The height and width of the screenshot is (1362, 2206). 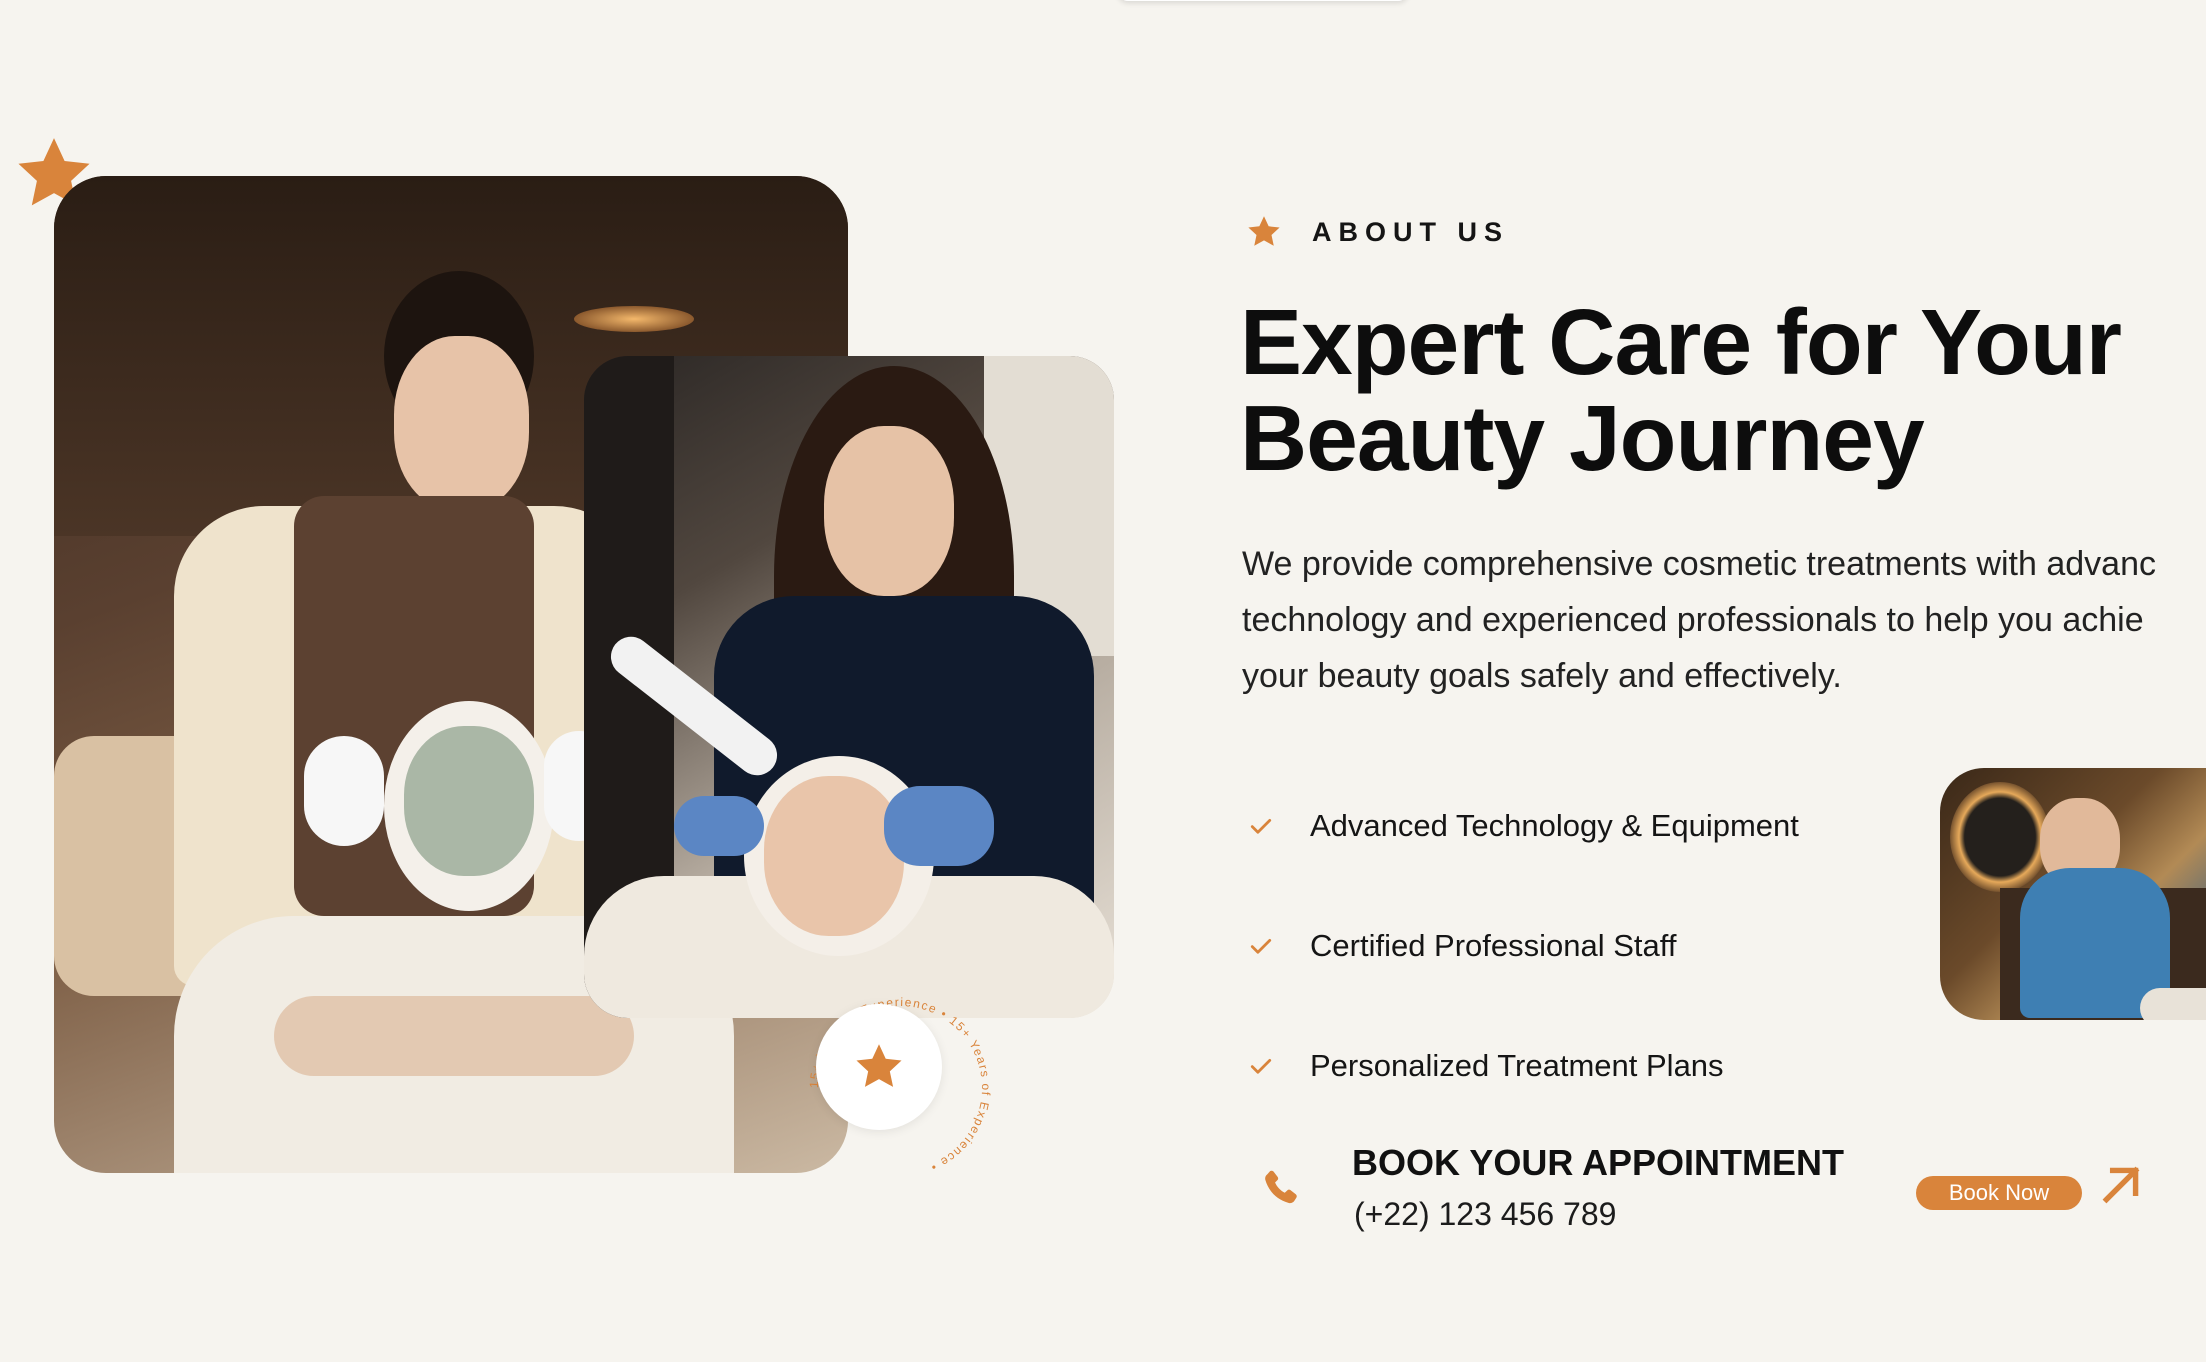 I want to click on feature-label: Certified Professional Staff, so click(x=1493, y=945).